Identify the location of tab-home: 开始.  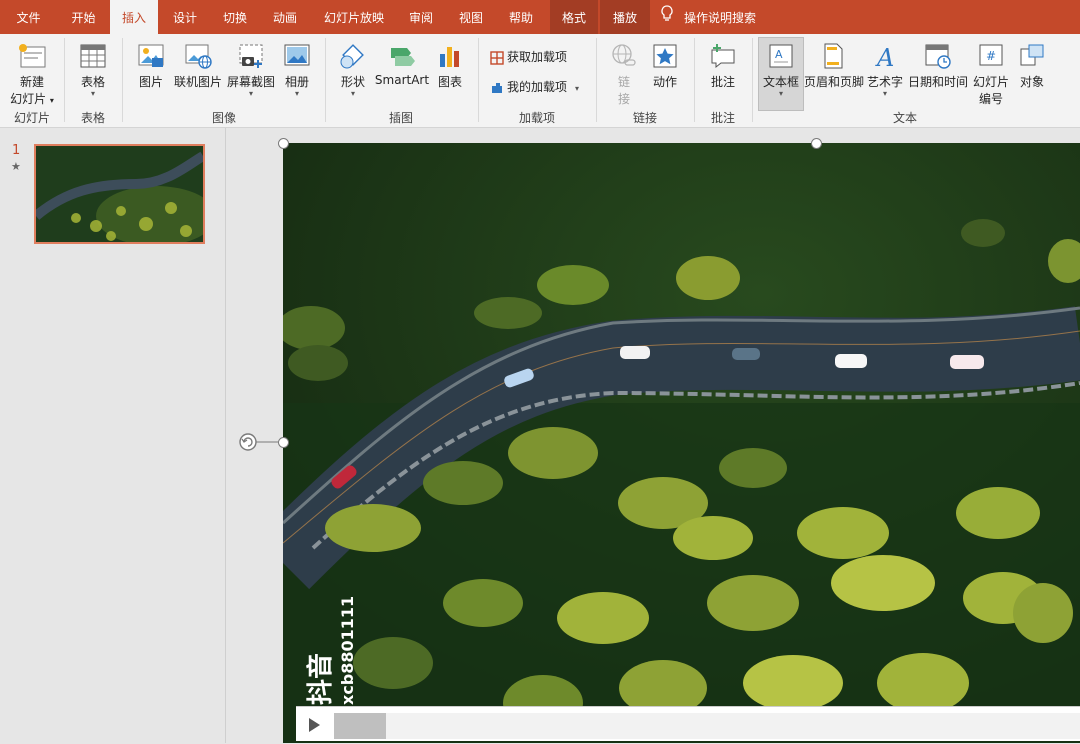
(83, 17).